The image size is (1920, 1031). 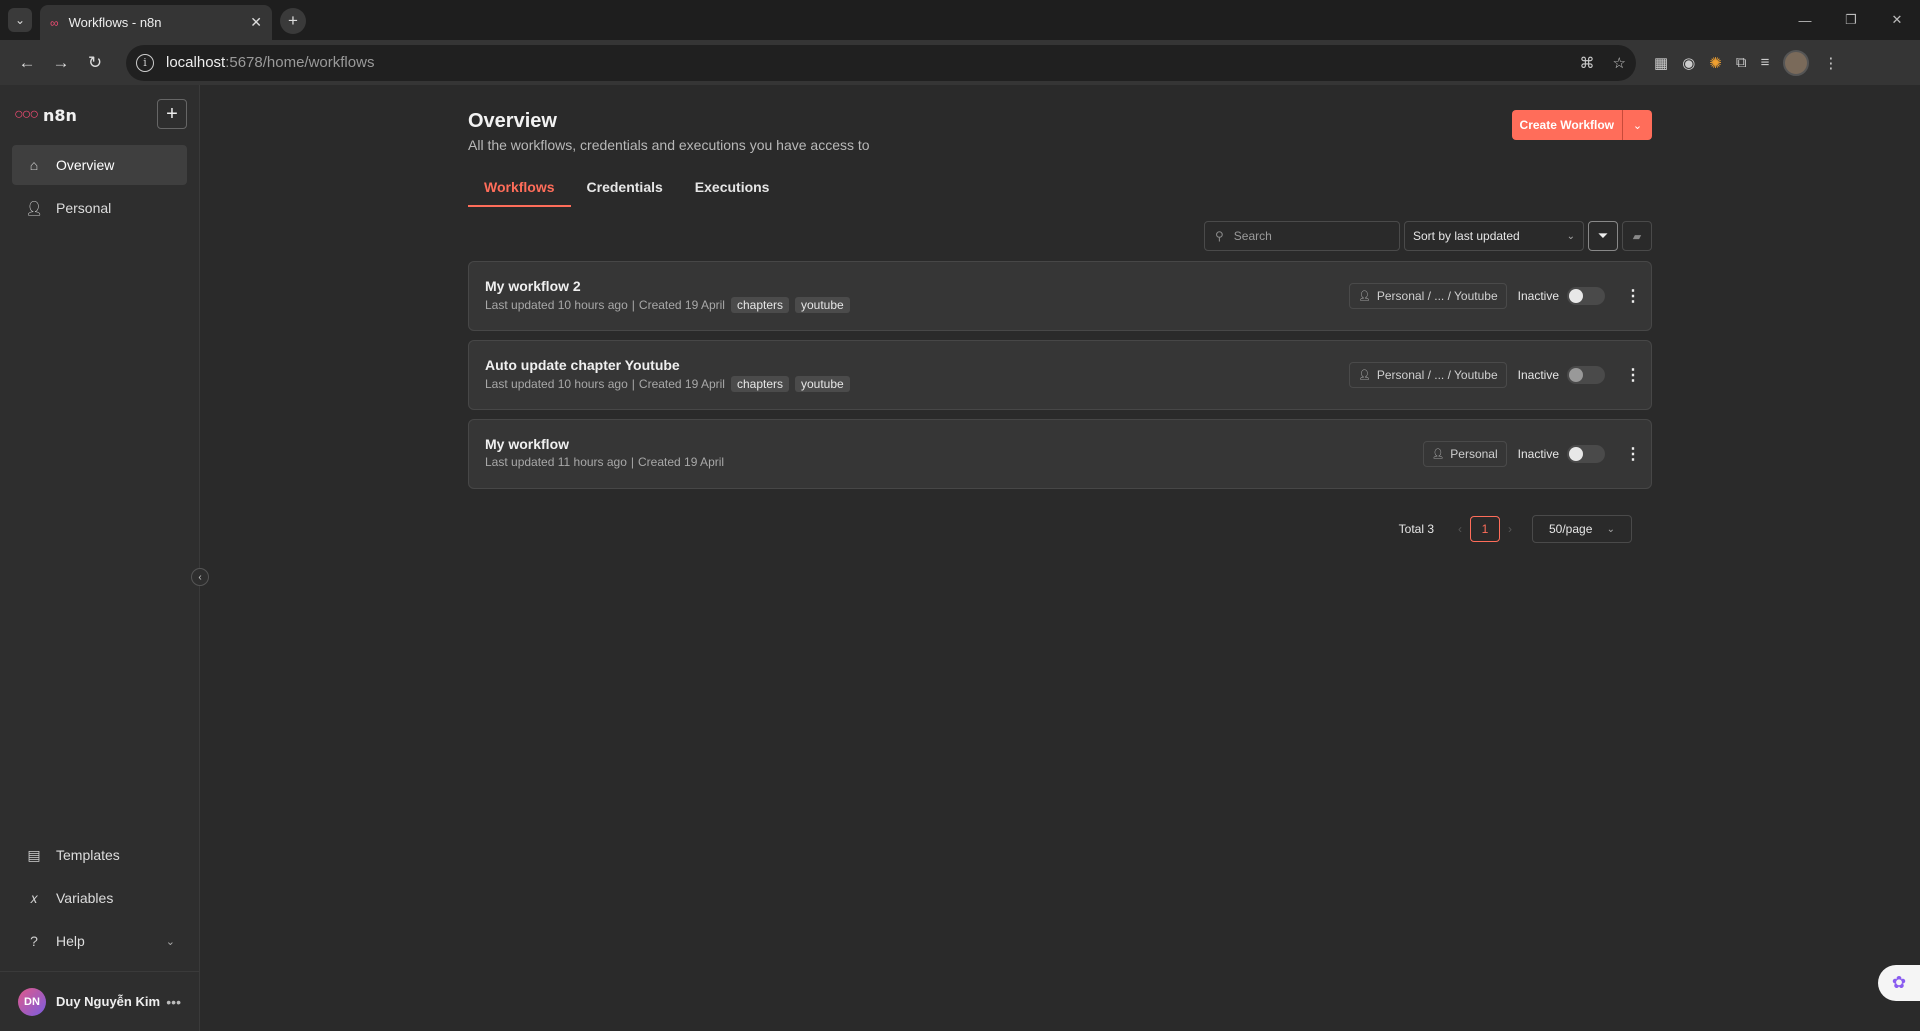 What do you see at coordinates (95, 63) in the screenshot?
I see `reload-button: ↻` at bounding box center [95, 63].